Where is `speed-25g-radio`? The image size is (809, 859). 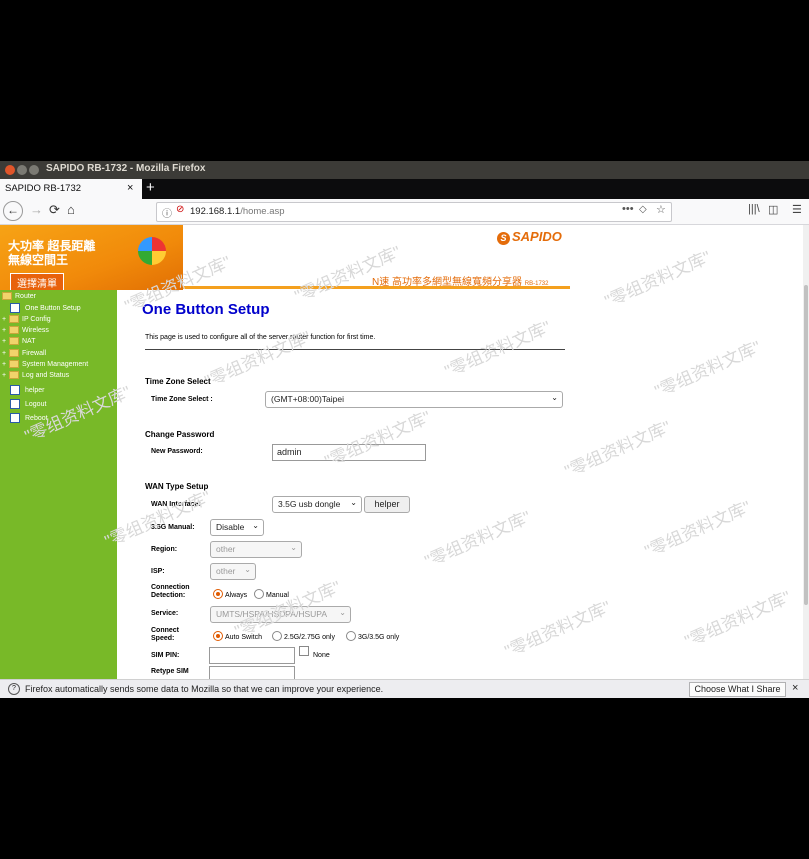
speed-25g-radio is located at coordinates (277, 636).